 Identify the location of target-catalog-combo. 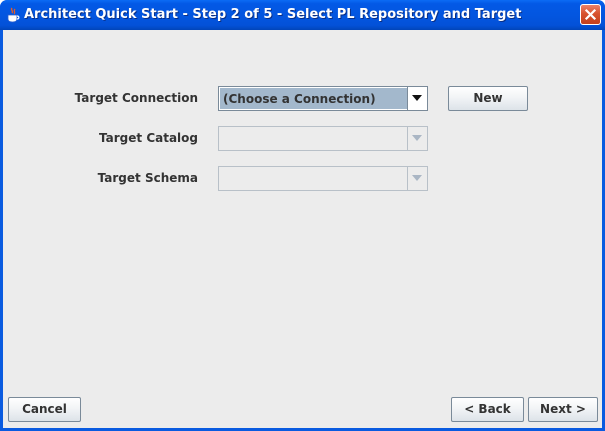
(323, 138).